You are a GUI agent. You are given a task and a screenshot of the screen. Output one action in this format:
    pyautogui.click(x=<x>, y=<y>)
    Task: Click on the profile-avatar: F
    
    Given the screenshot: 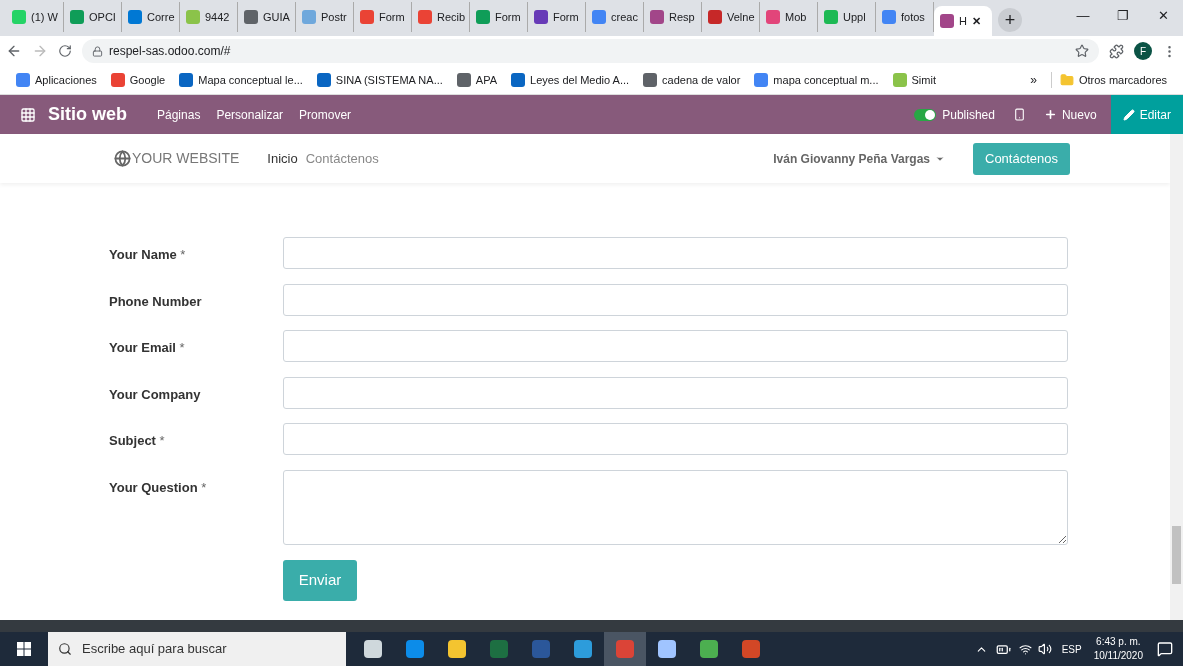 What is the action you would take?
    pyautogui.click(x=1143, y=51)
    